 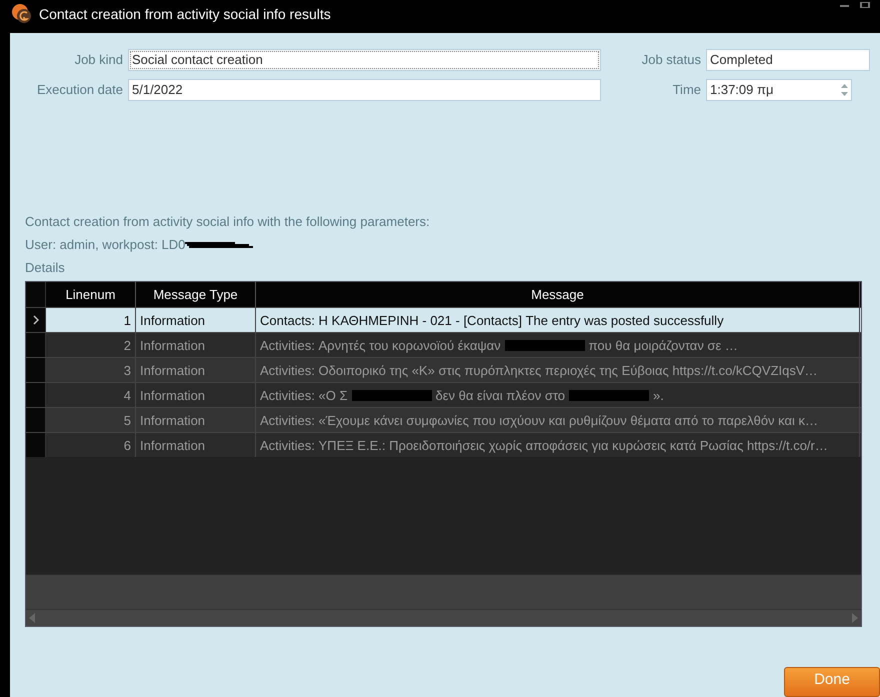 I want to click on field-label: Job kind, so click(x=99, y=59).